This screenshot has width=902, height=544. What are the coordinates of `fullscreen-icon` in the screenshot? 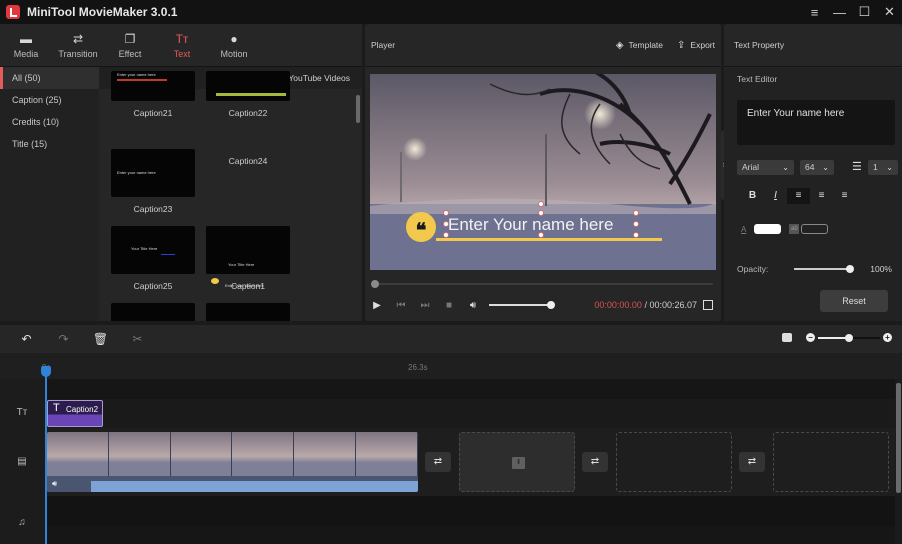 It's located at (708, 305).